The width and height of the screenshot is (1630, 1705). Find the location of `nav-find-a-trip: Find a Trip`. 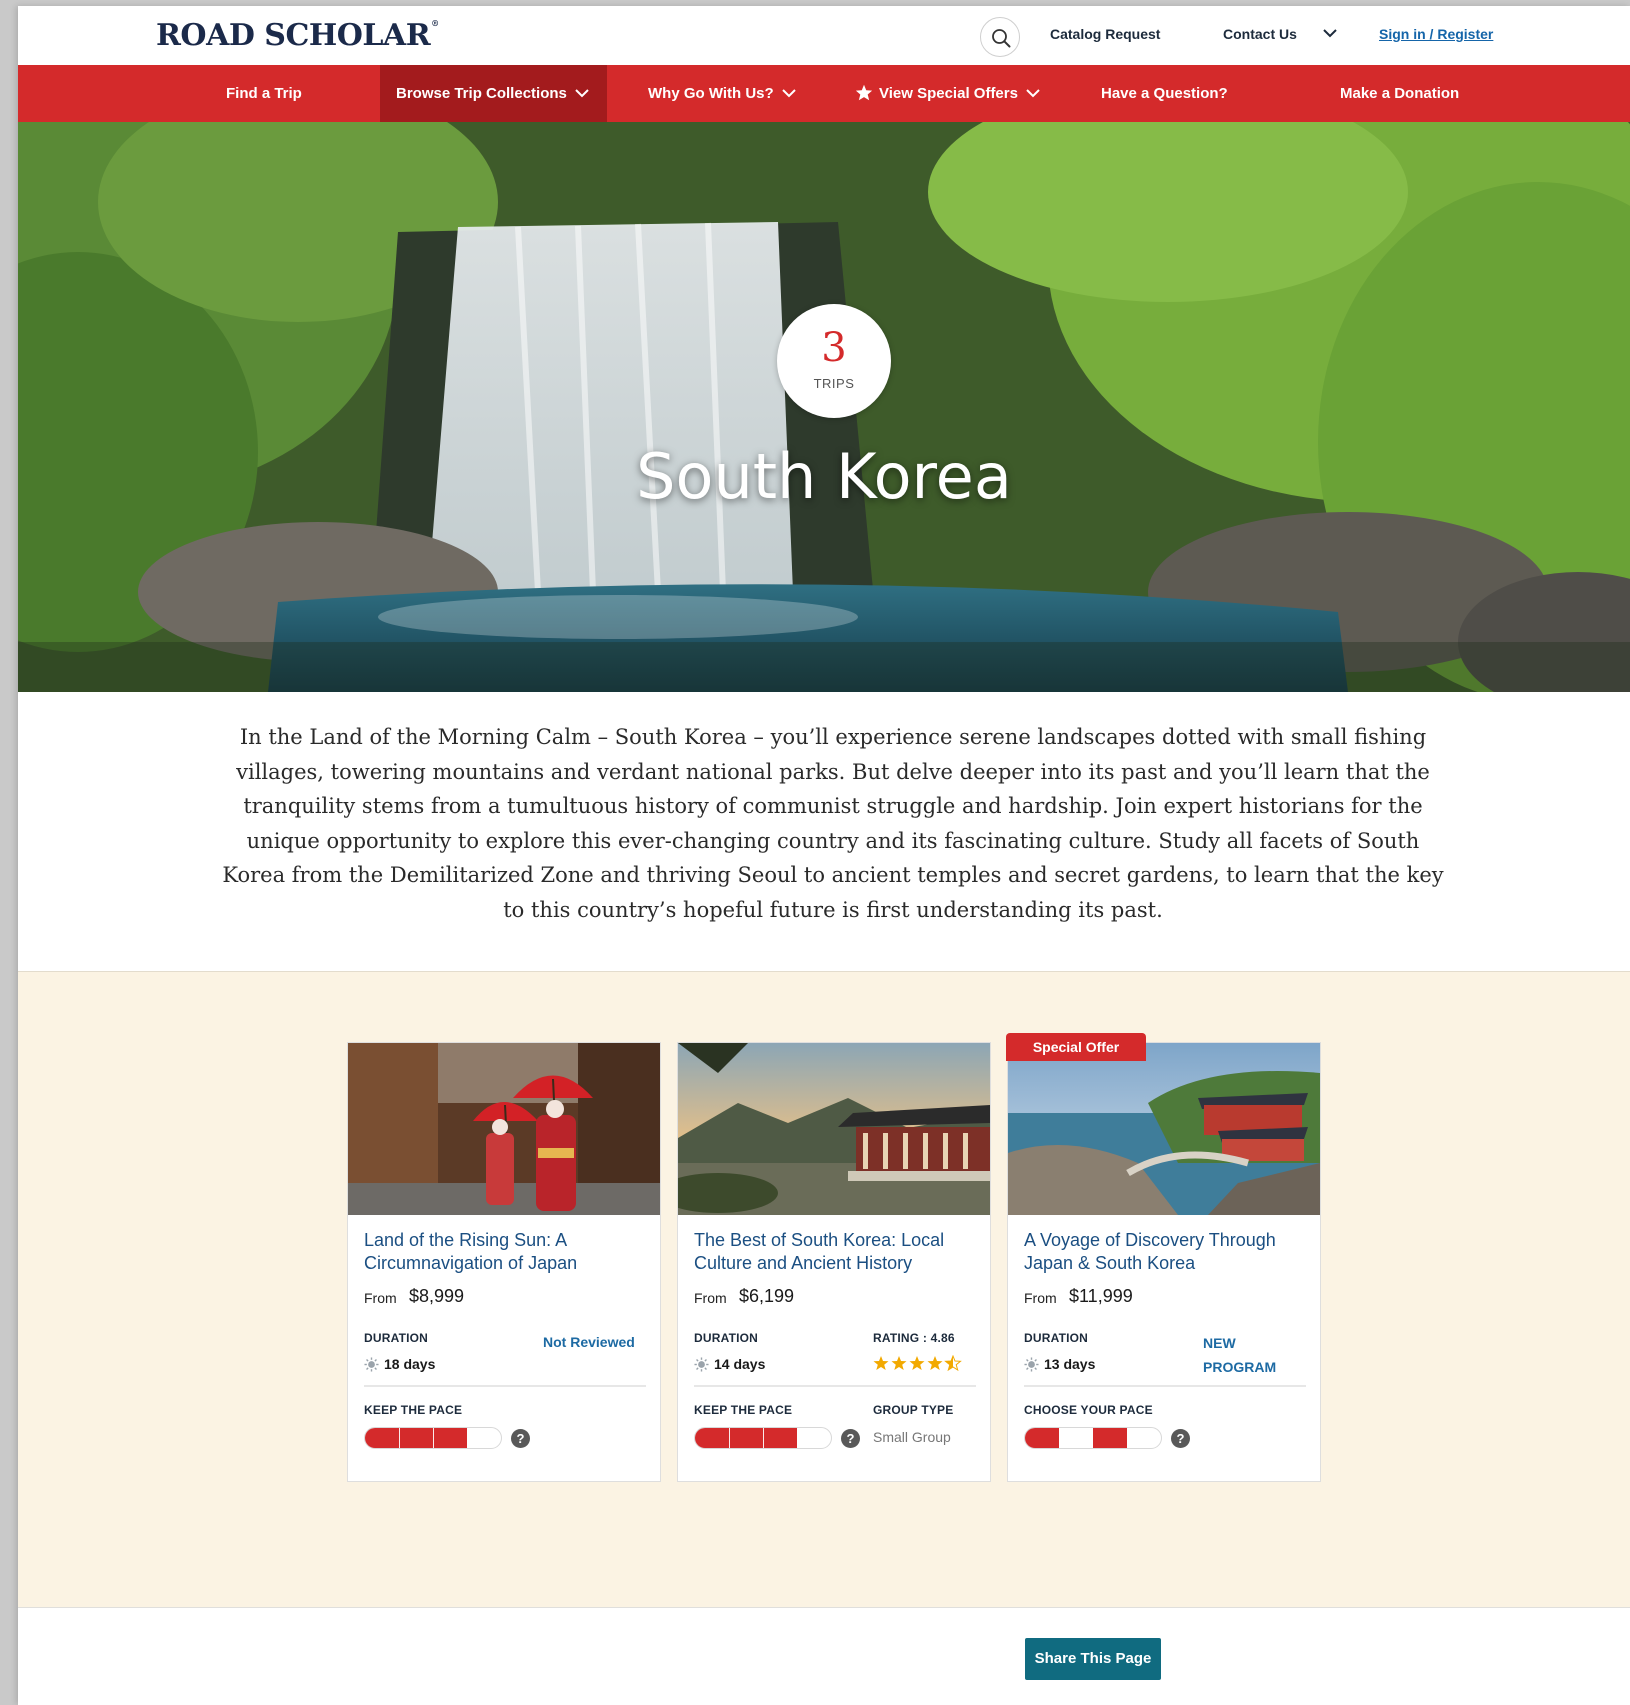

nav-find-a-trip: Find a Trip is located at coordinates (264, 93).